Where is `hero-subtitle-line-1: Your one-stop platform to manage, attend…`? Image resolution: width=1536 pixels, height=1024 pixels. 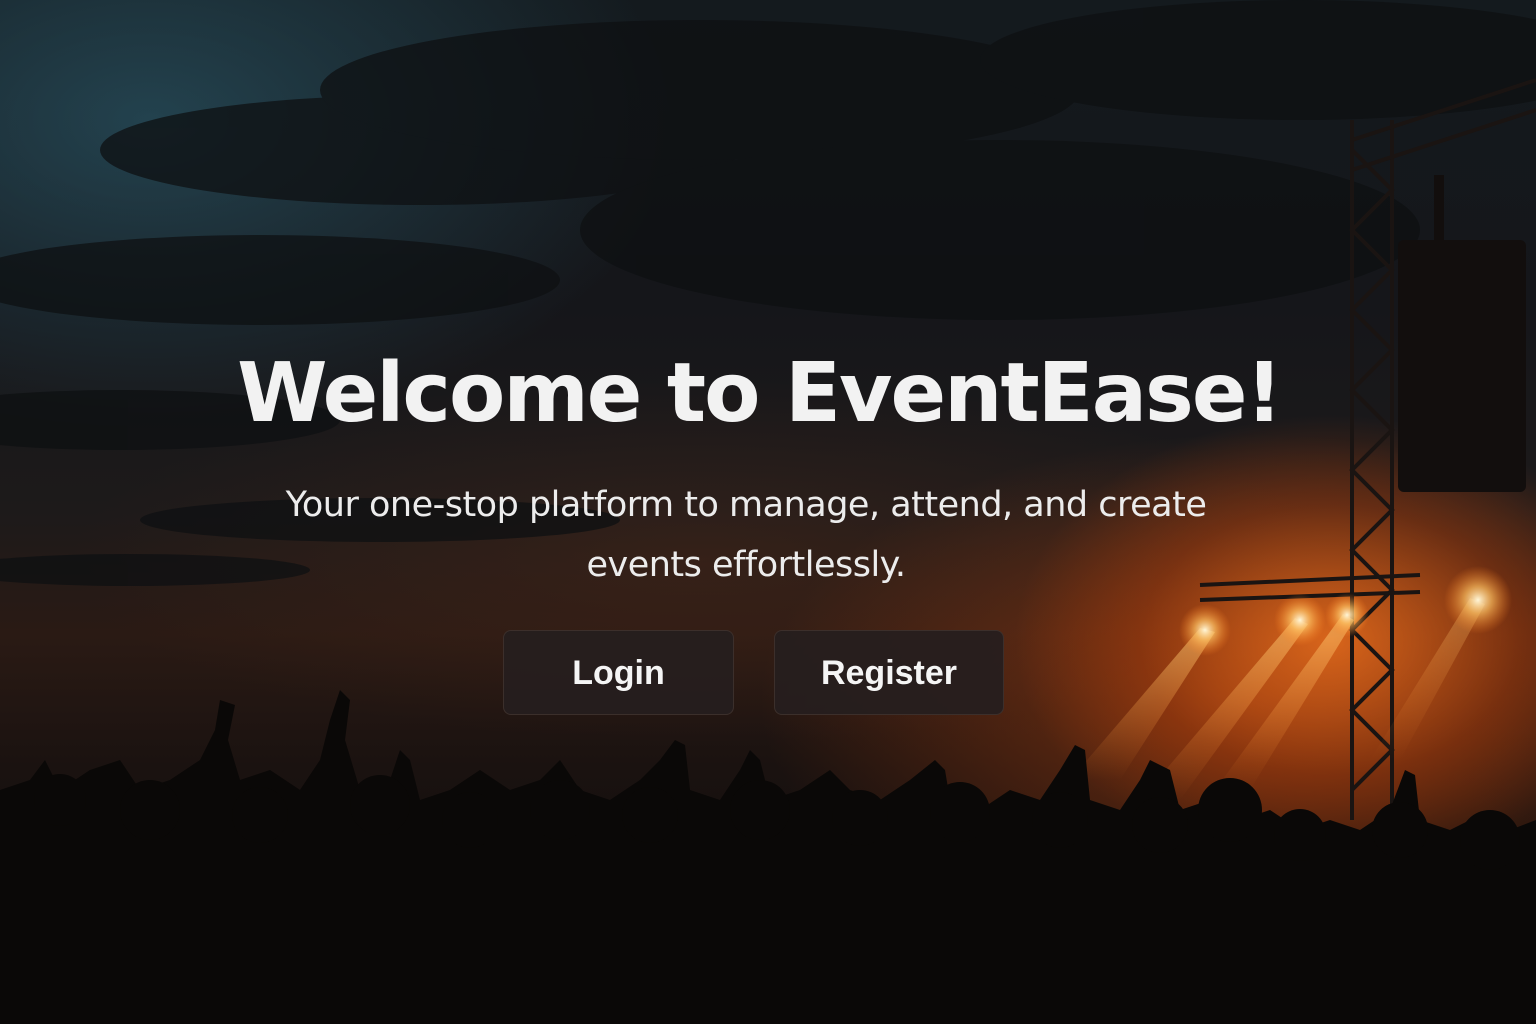 hero-subtitle-line-1: Your one-stop platform to manage, attend… is located at coordinates (746, 505).